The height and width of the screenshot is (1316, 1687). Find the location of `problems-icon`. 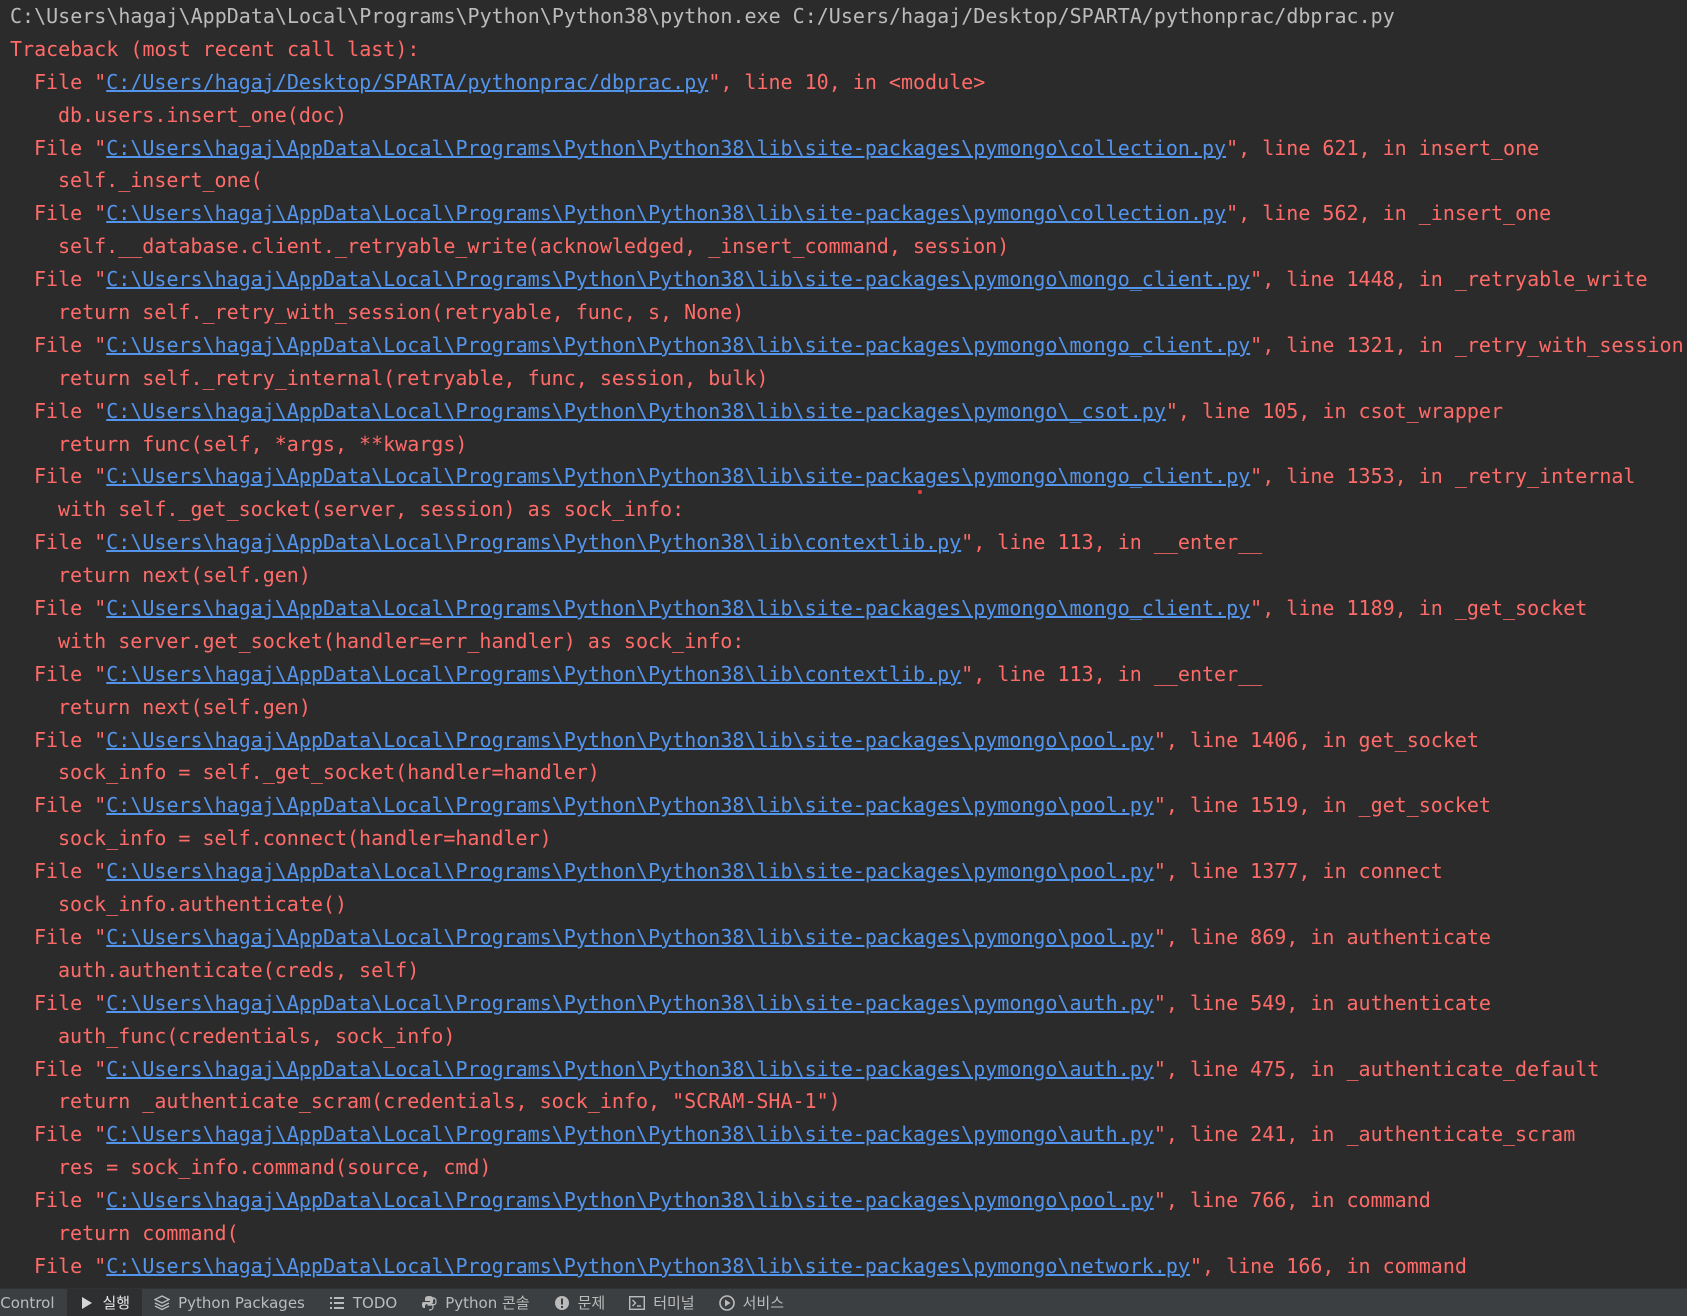

problems-icon is located at coordinates (562, 1303).